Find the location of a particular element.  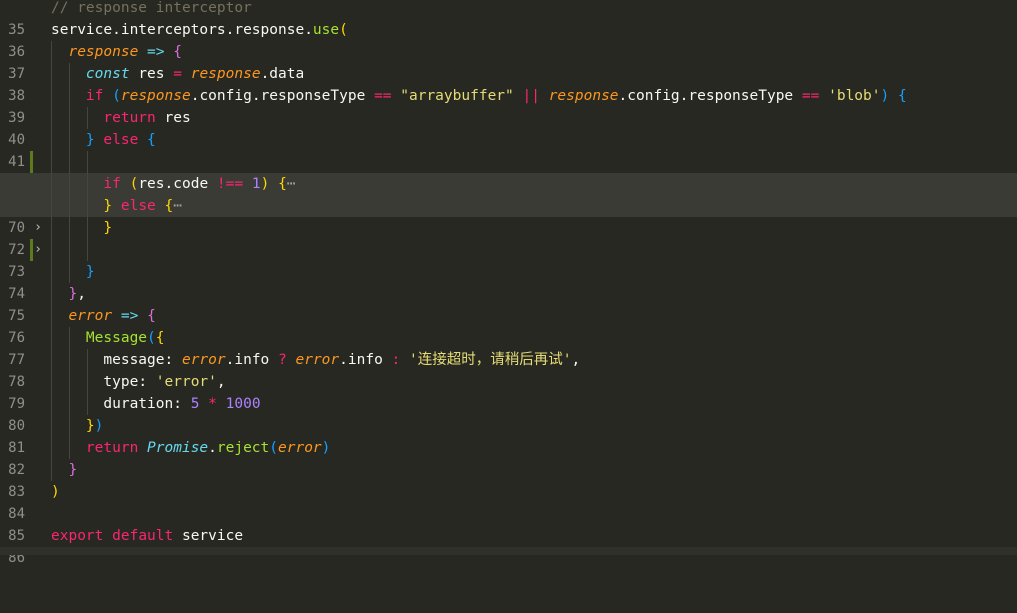

code-line: 37 response => { is located at coordinates (508, 61).